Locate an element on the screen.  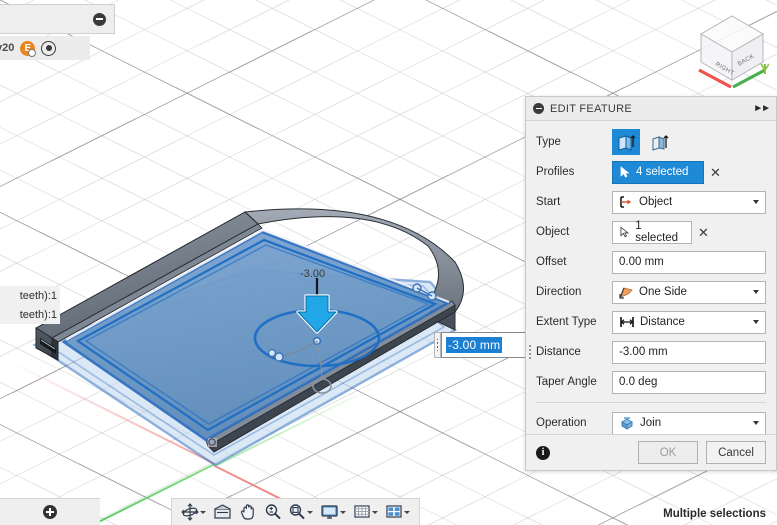
label-operation: Operation is located at coordinates (561, 423).